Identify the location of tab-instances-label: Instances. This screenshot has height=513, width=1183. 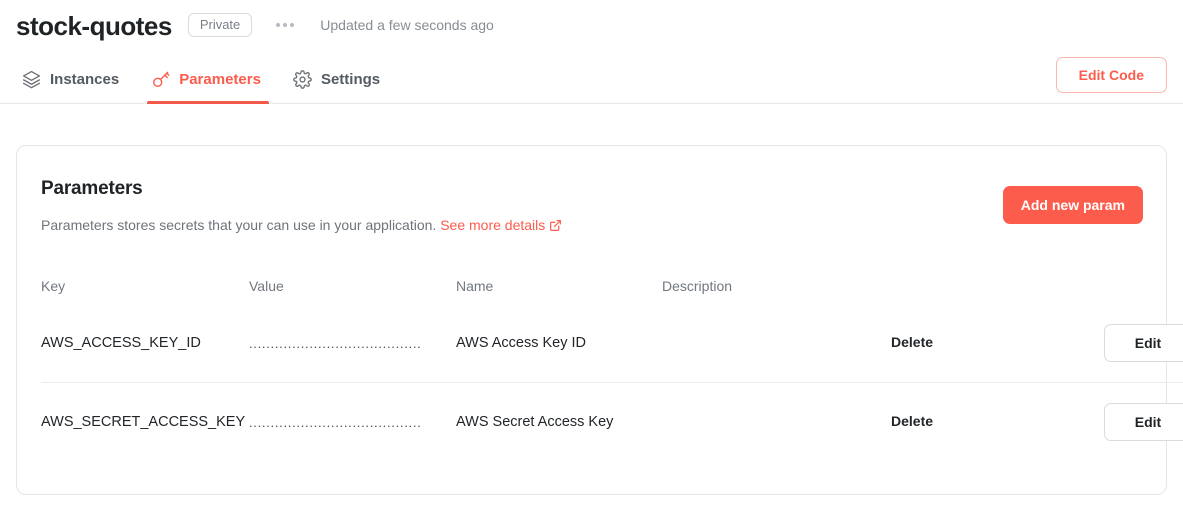
(85, 79).